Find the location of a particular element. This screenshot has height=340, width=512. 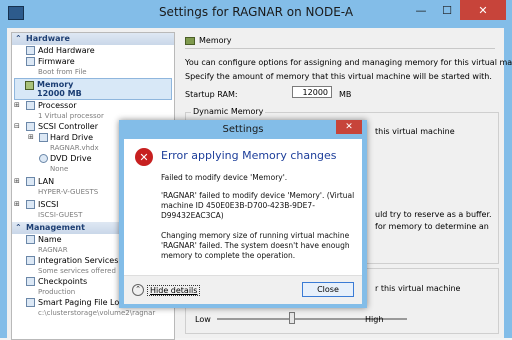

lan-label: LAN is located at coordinates (46, 181).